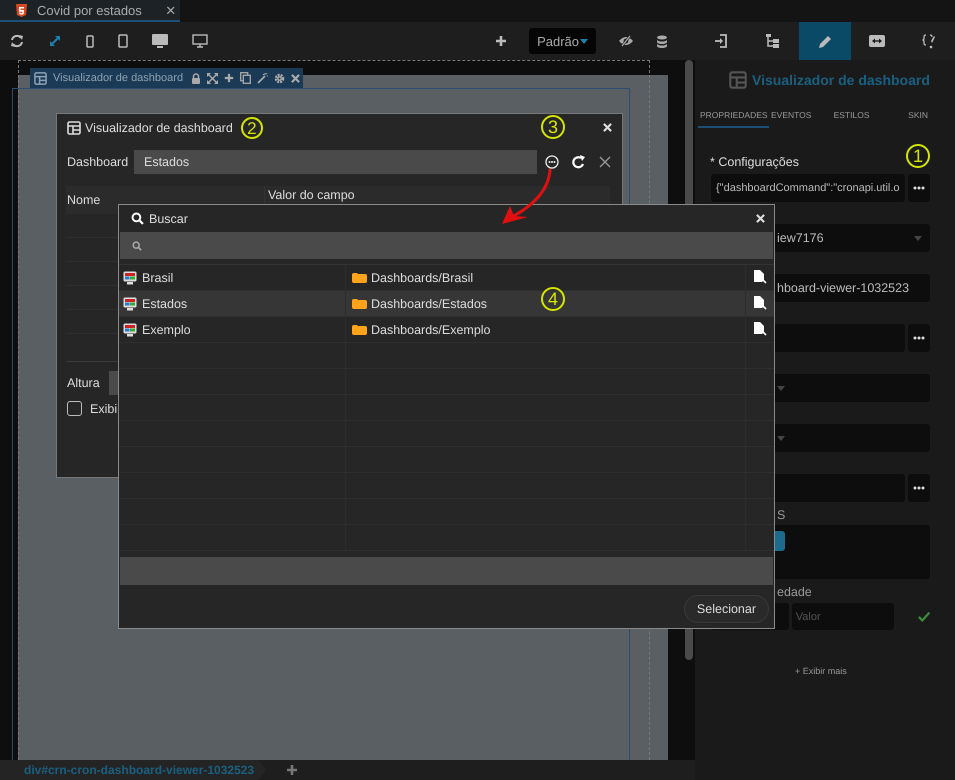 Image resolution: width=955 pixels, height=780 pixels. I want to click on dialog-title: Visualizador de dashboard, so click(159, 128).